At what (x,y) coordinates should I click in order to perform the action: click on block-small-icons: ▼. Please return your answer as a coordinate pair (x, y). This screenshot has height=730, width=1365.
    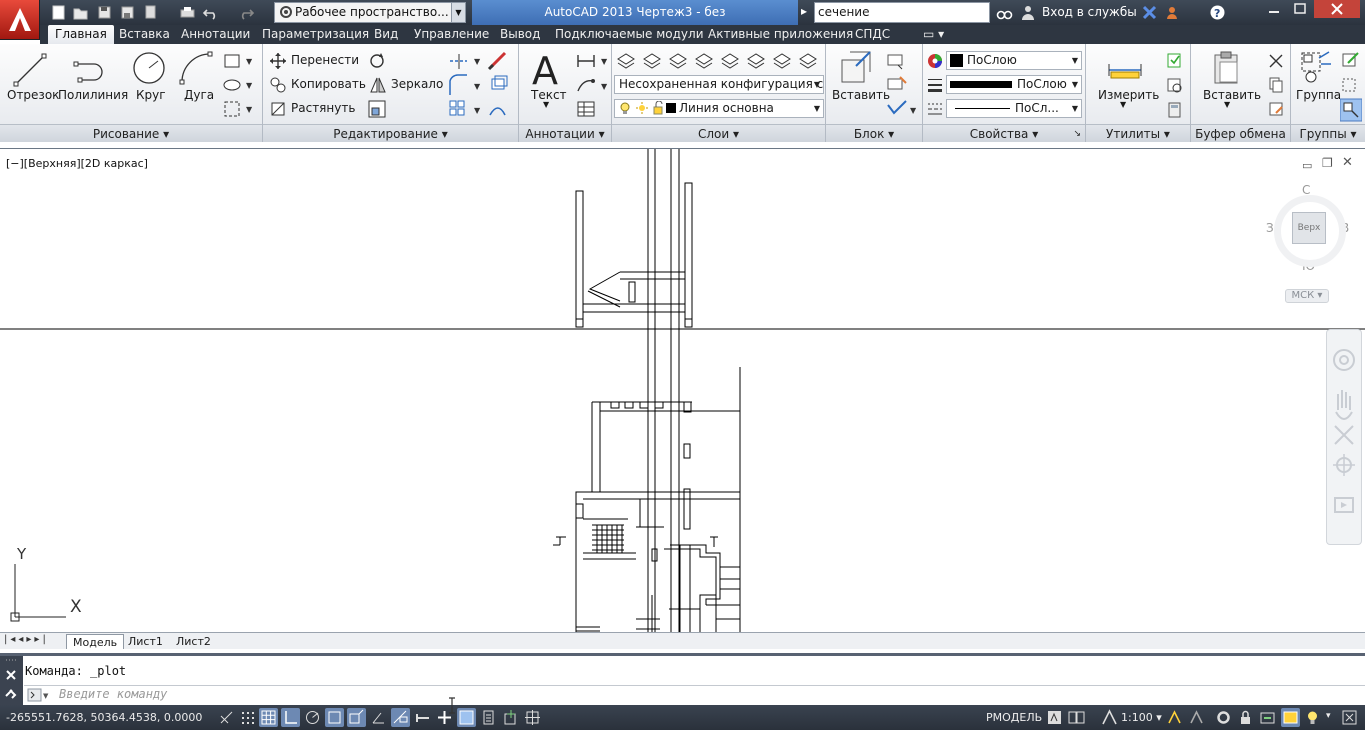
    Looking at the image, I should click on (902, 86).